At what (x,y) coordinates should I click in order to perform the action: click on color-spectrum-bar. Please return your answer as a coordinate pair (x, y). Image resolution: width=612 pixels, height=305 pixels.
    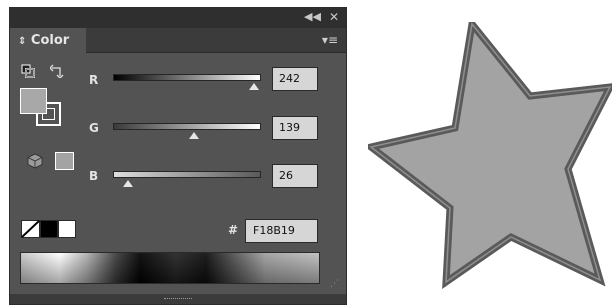
    Looking at the image, I should click on (170, 268).